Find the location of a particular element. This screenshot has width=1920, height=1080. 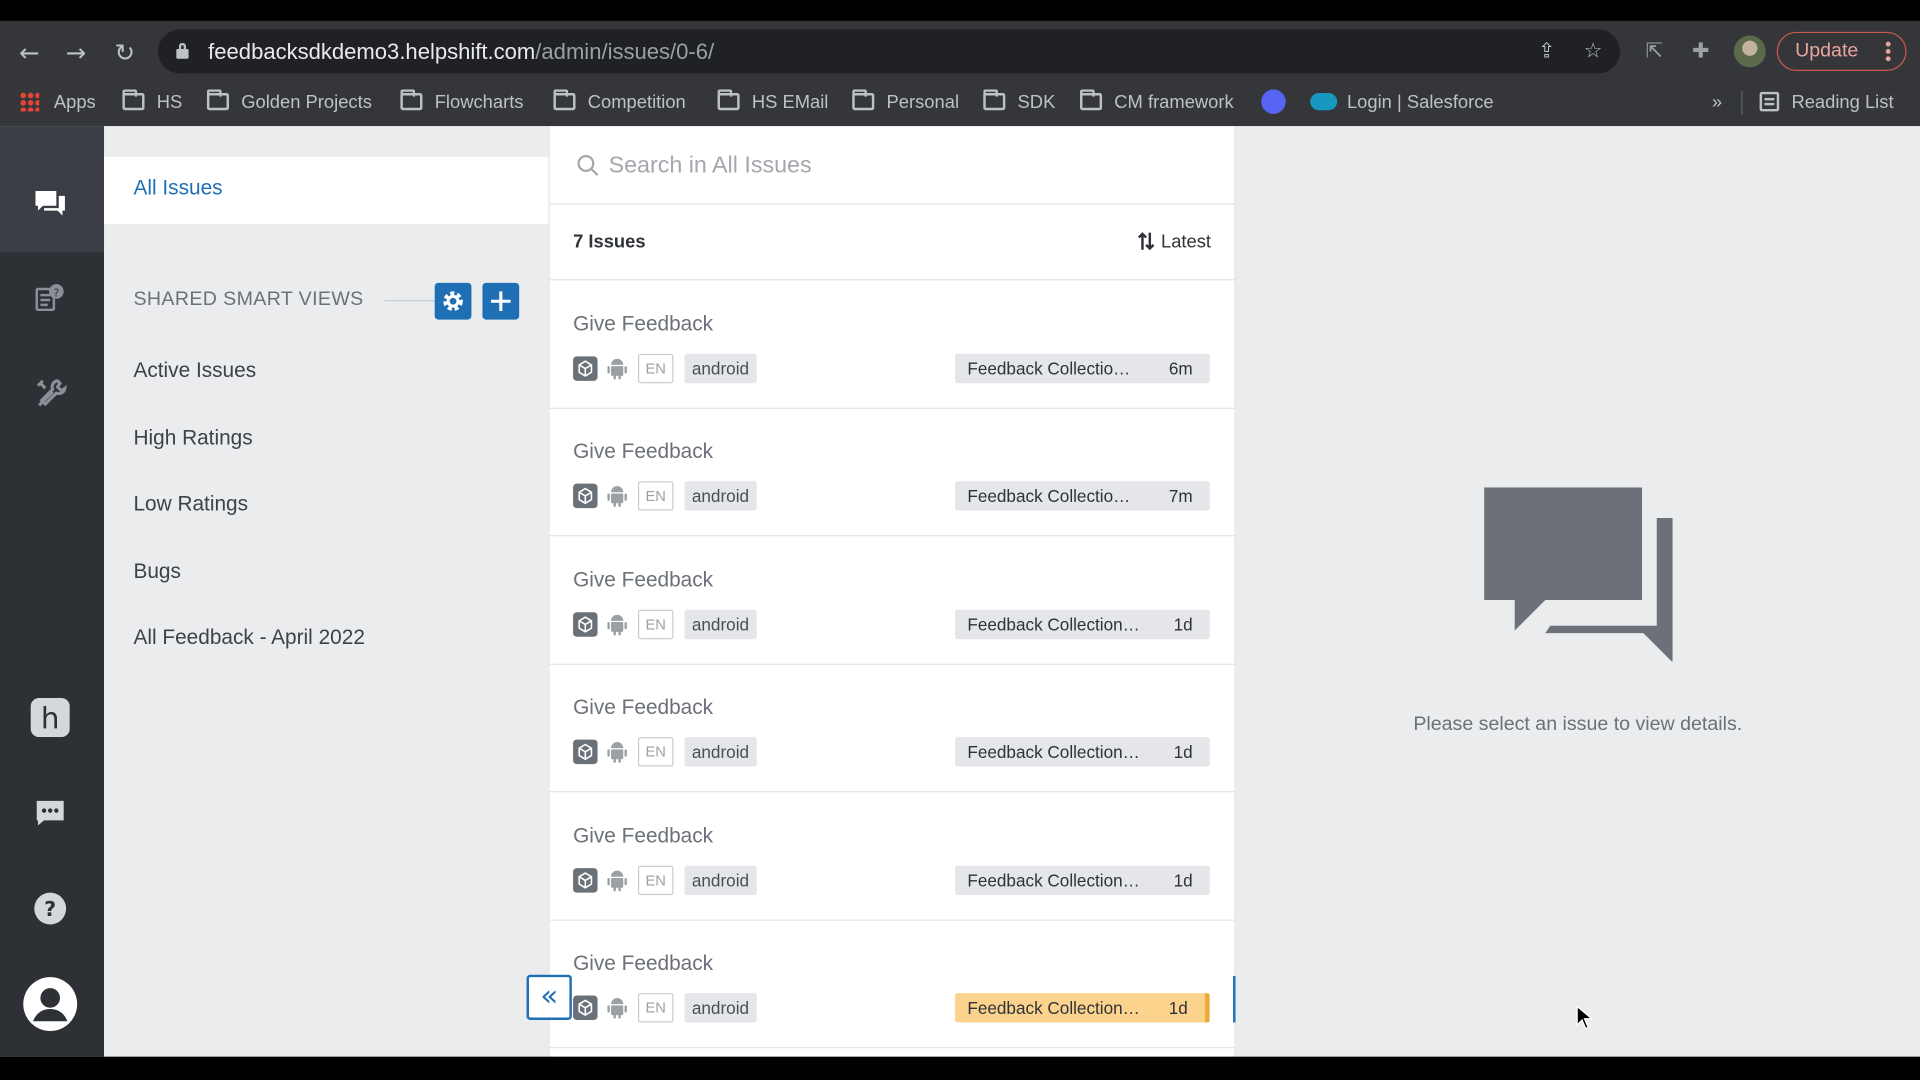

update-button: Update is located at coordinates (1841, 51).